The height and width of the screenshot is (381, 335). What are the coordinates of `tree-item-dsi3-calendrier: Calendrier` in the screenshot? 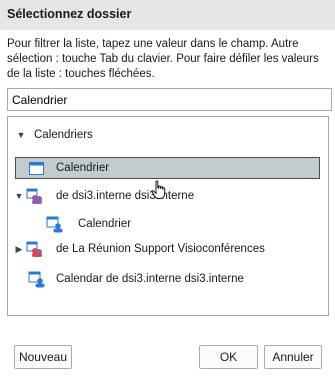 It's located at (88, 224).